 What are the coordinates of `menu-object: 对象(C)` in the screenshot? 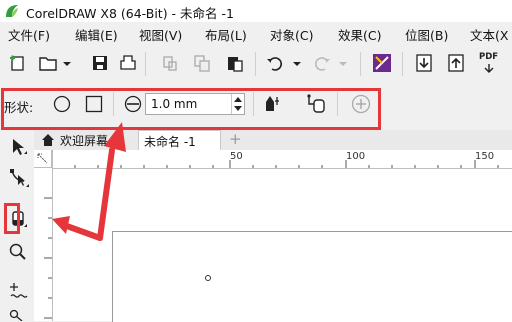 It's located at (291, 34).